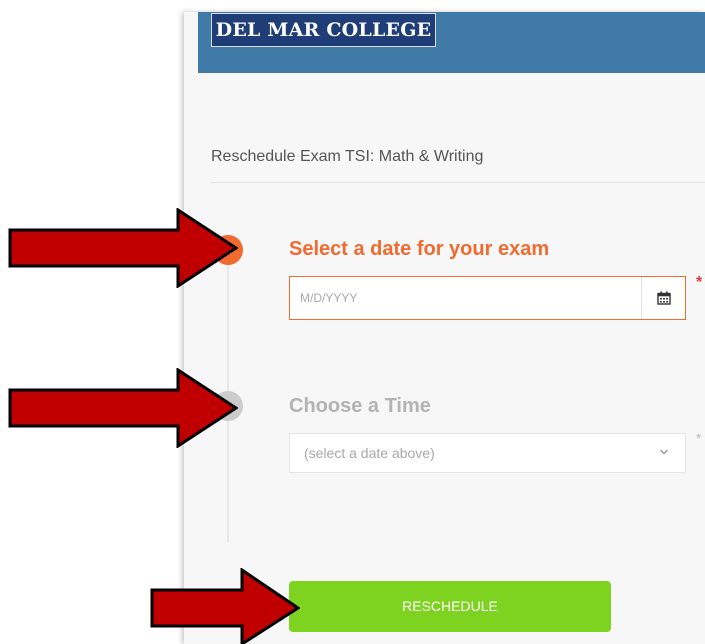 This screenshot has width=705, height=644. What do you see at coordinates (323, 30) in the screenshot?
I see `college-logo: DEL MAR COLLEGE` at bounding box center [323, 30].